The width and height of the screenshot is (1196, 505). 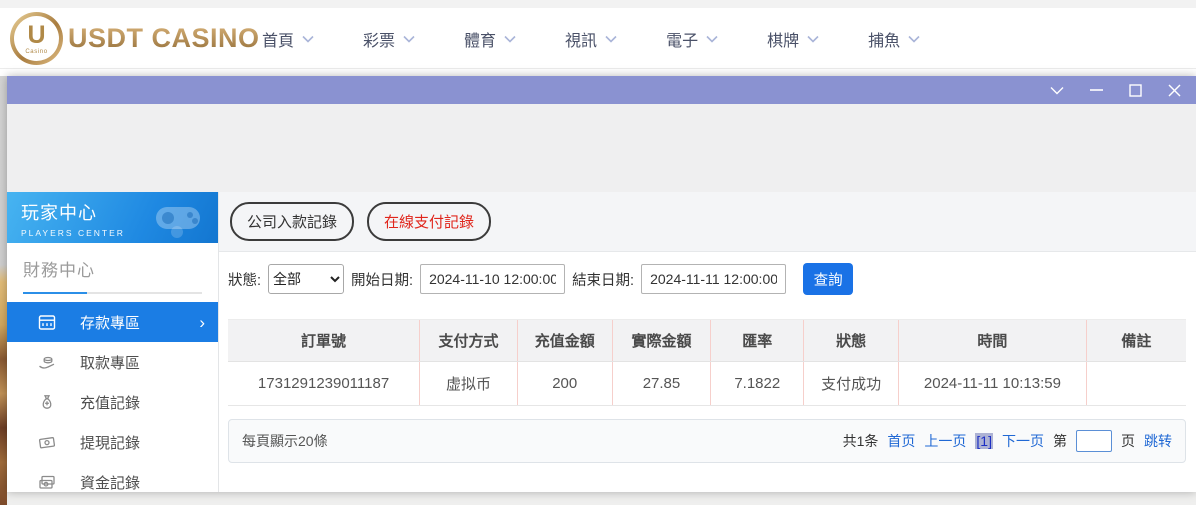 What do you see at coordinates (112, 268) in the screenshot?
I see `sidebar-section: 財務中心` at bounding box center [112, 268].